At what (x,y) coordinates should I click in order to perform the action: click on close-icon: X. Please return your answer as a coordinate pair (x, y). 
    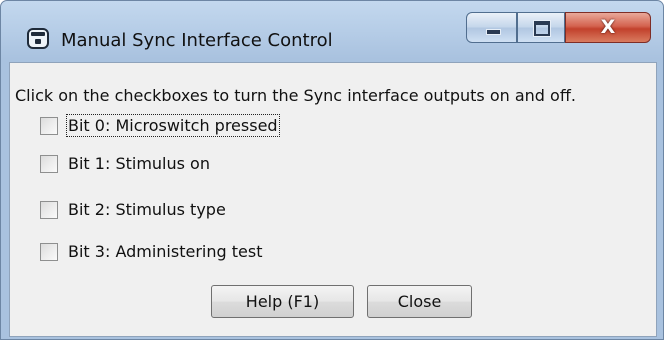
    Looking at the image, I should click on (608, 27).